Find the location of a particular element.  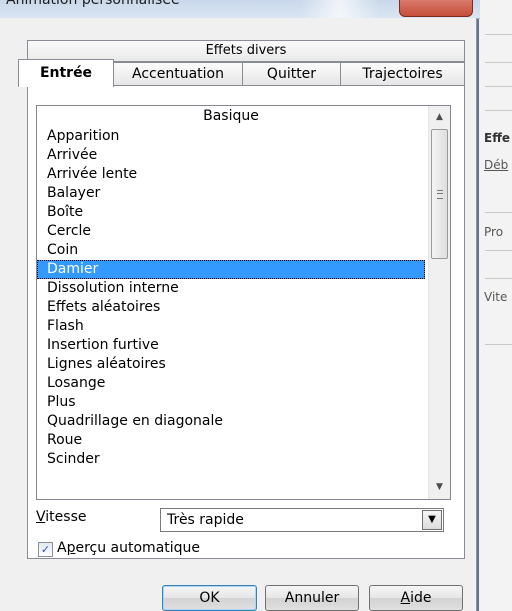

help-button: Aide is located at coordinates (416, 598).